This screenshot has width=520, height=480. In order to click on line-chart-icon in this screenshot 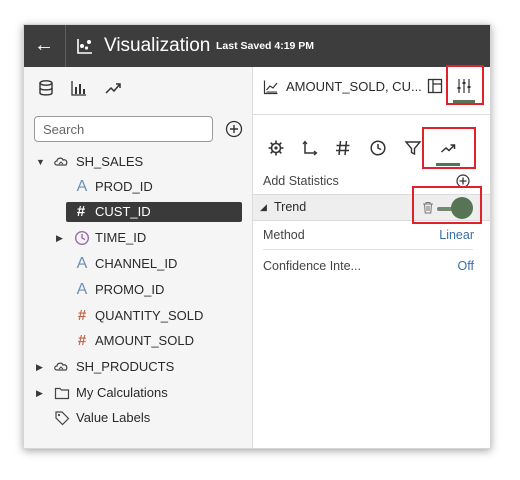, I will do `click(270, 87)`.